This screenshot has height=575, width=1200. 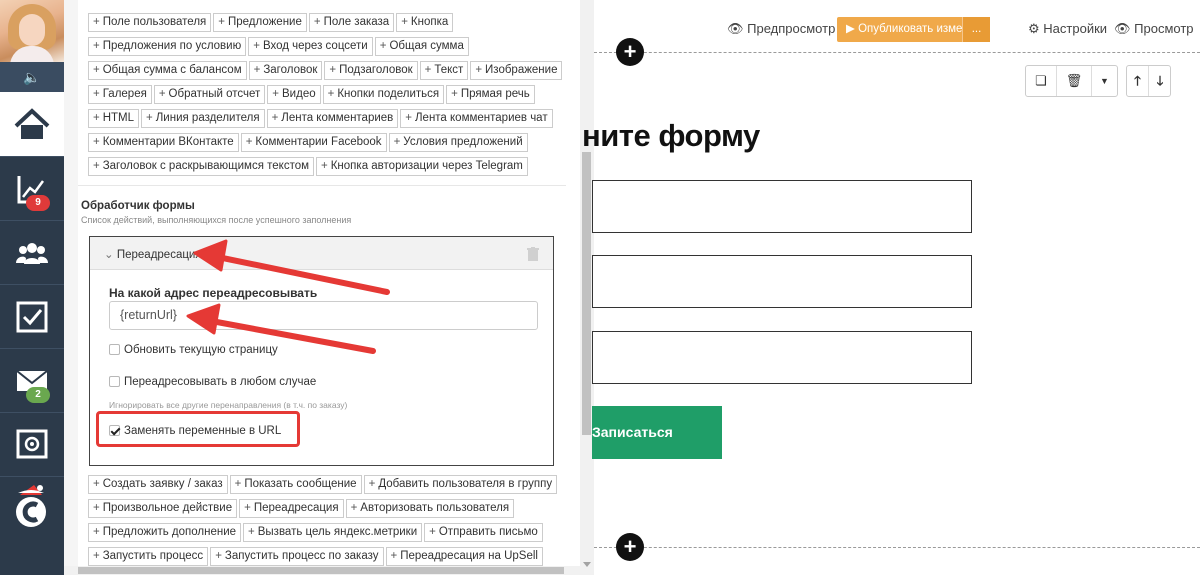 What do you see at coordinates (897, 52) in the screenshot?
I see `block-separator` at bounding box center [897, 52].